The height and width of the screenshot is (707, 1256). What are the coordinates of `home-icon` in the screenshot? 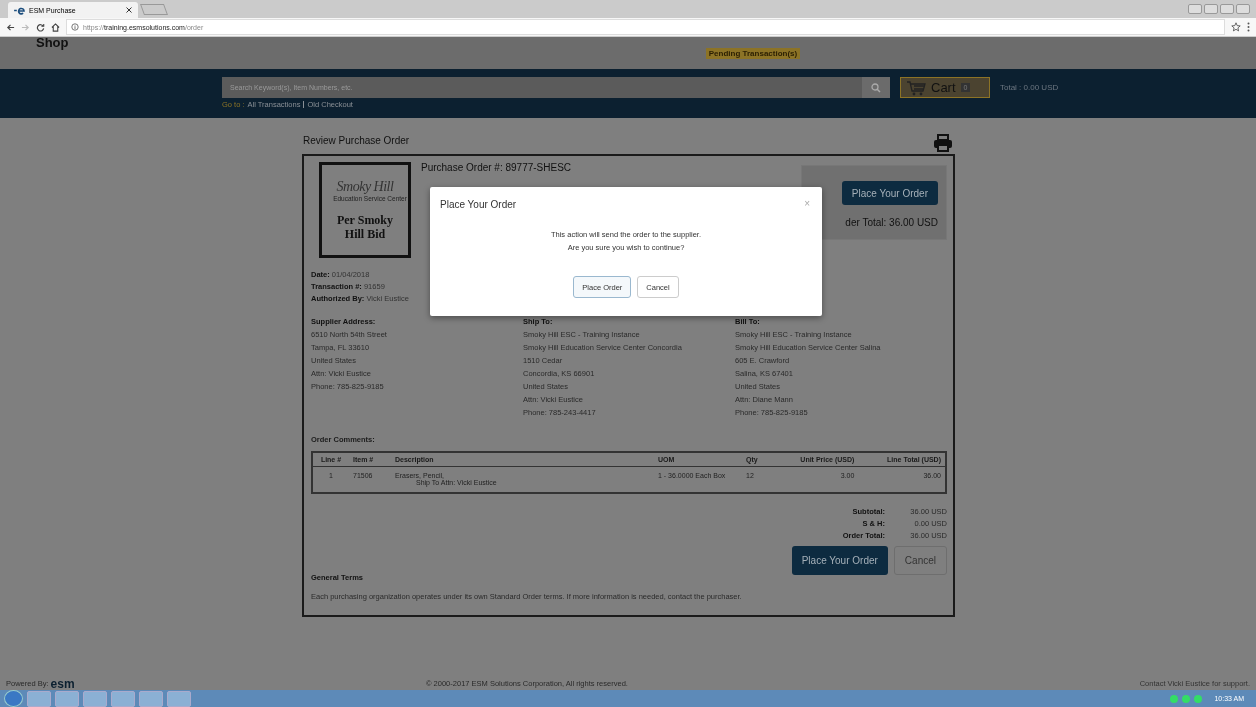 It's located at (55, 27).